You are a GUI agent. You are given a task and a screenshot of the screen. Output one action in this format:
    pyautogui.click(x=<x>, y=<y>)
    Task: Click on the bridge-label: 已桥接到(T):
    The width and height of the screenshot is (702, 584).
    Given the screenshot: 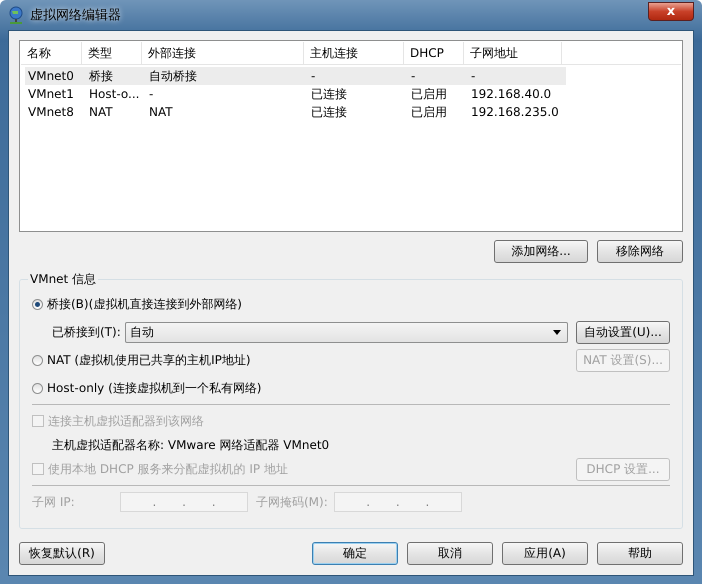 What is the action you would take?
    pyautogui.click(x=86, y=332)
    